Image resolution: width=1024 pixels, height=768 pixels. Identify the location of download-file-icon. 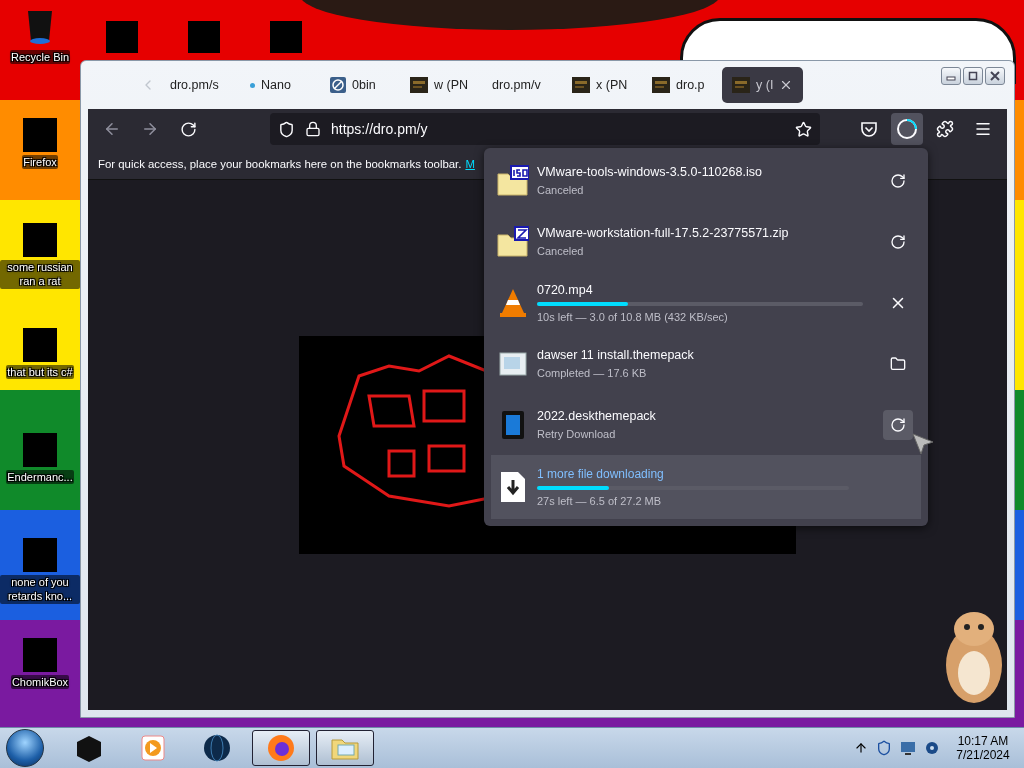
(513, 487).